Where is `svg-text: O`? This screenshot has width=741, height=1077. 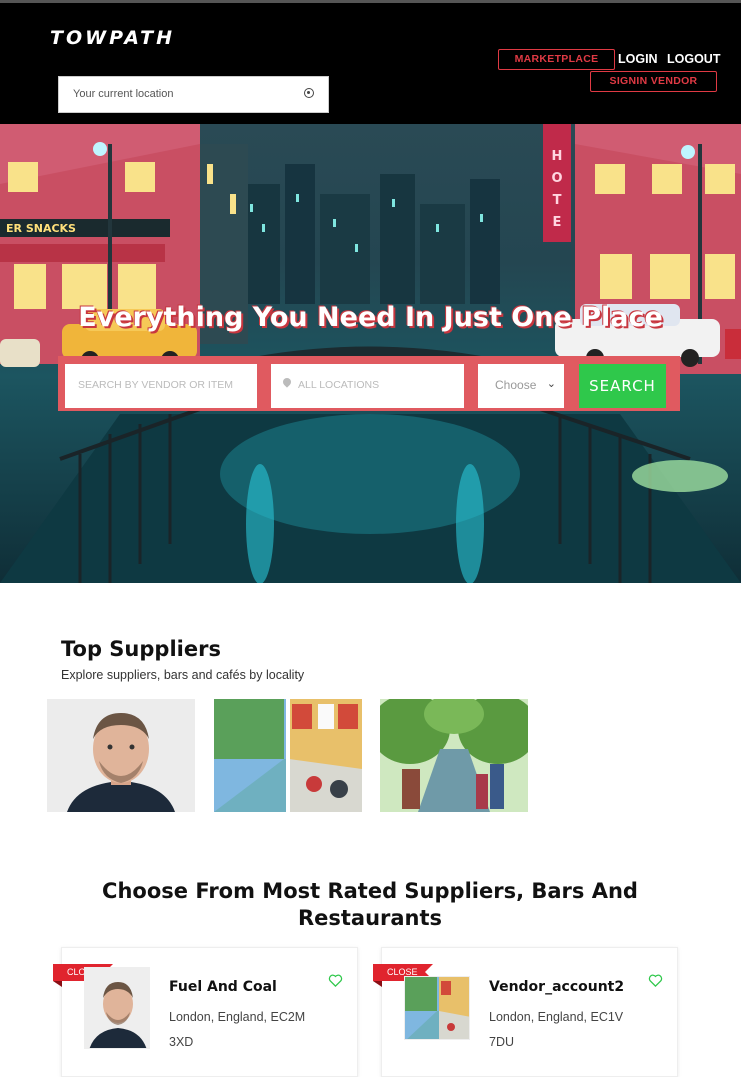 svg-text: O is located at coordinates (556, 178).